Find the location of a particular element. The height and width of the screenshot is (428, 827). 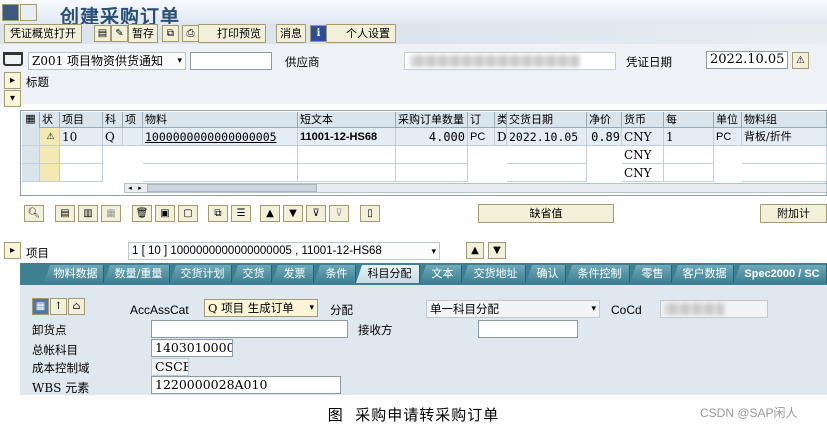

acc-ass-cat-select: Q 项目 生成订单 ▾ is located at coordinates (261, 308).